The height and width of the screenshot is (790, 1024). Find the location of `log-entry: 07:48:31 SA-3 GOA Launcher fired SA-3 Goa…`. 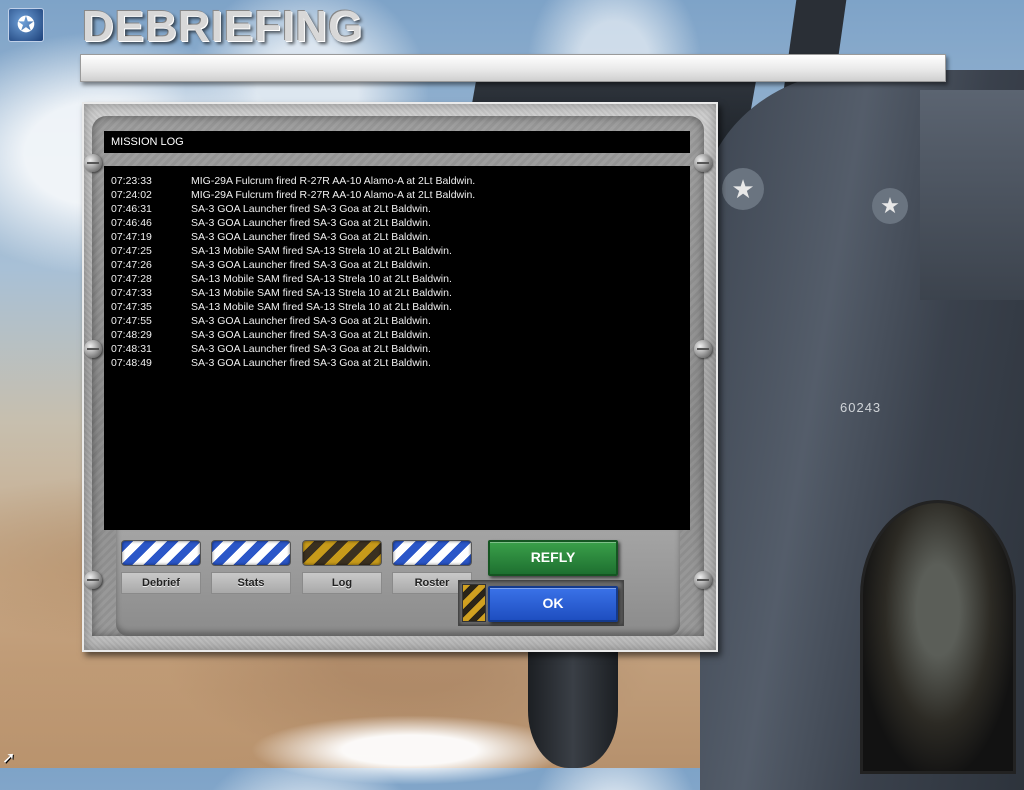

log-entry: 07:48:31 SA-3 GOA Launcher fired SA-3 Goa… is located at coordinates (397, 349).